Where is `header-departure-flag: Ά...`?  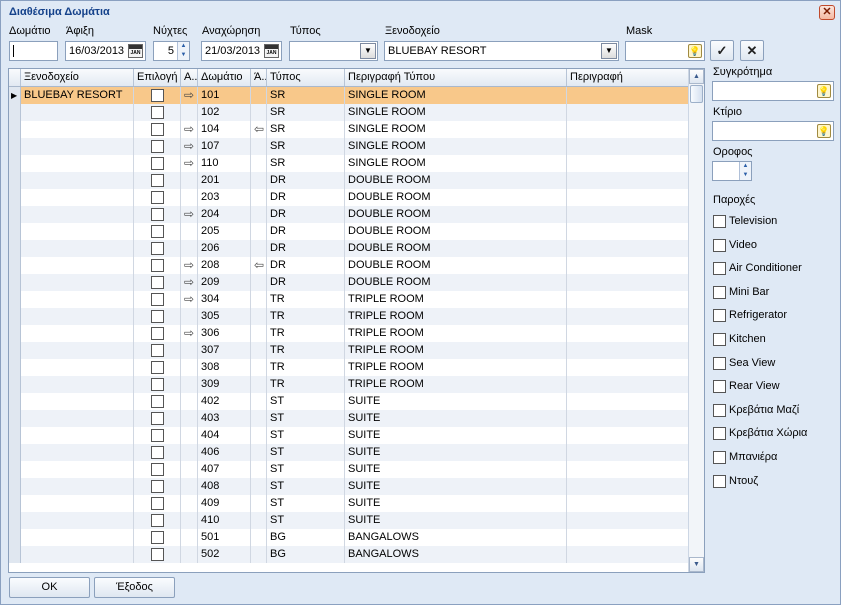 header-departure-flag: Ά... is located at coordinates (259, 77).